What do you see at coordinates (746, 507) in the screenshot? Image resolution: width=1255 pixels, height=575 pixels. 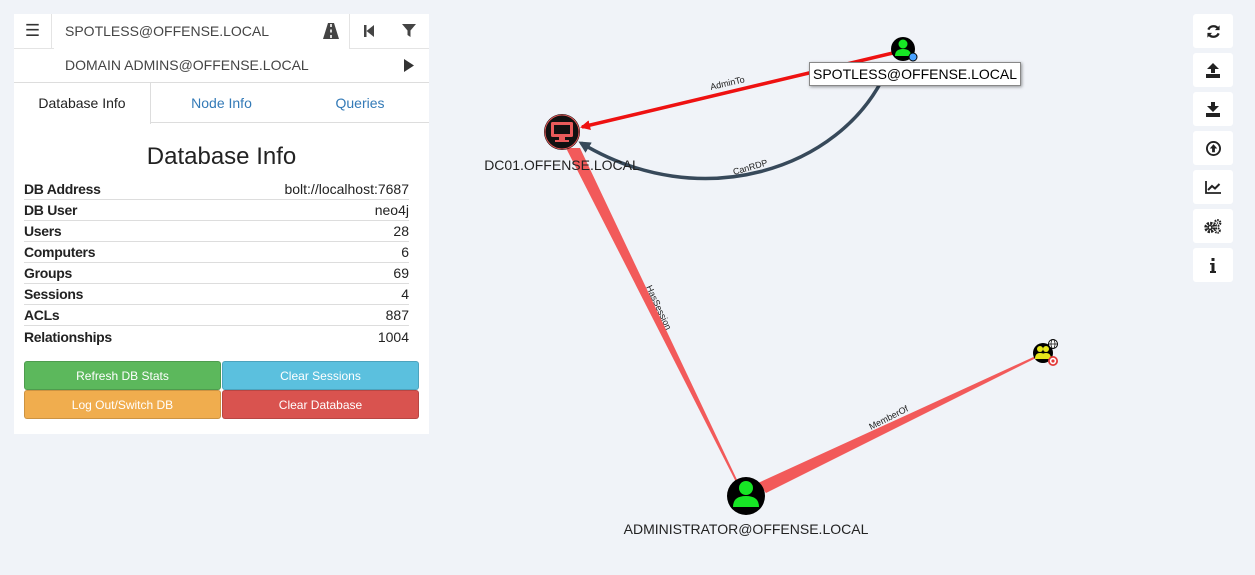 I see `user-node-administrator: ADMINISTRATOR@OFFENSE.LOCAL` at bounding box center [746, 507].